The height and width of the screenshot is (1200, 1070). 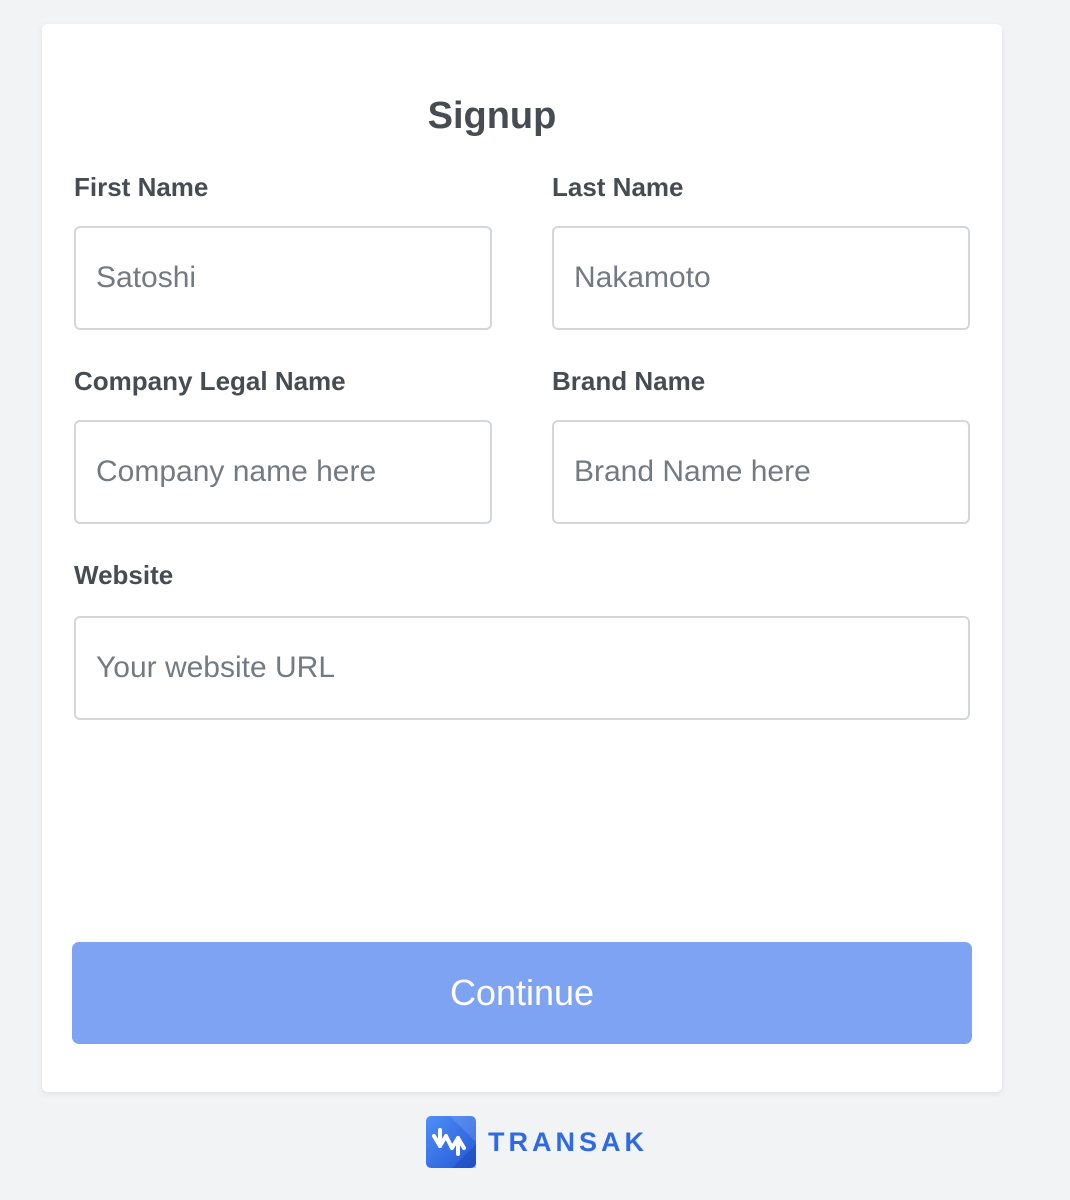 I want to click on brand-name: TRANSAK, so click(x=568, y=1142).